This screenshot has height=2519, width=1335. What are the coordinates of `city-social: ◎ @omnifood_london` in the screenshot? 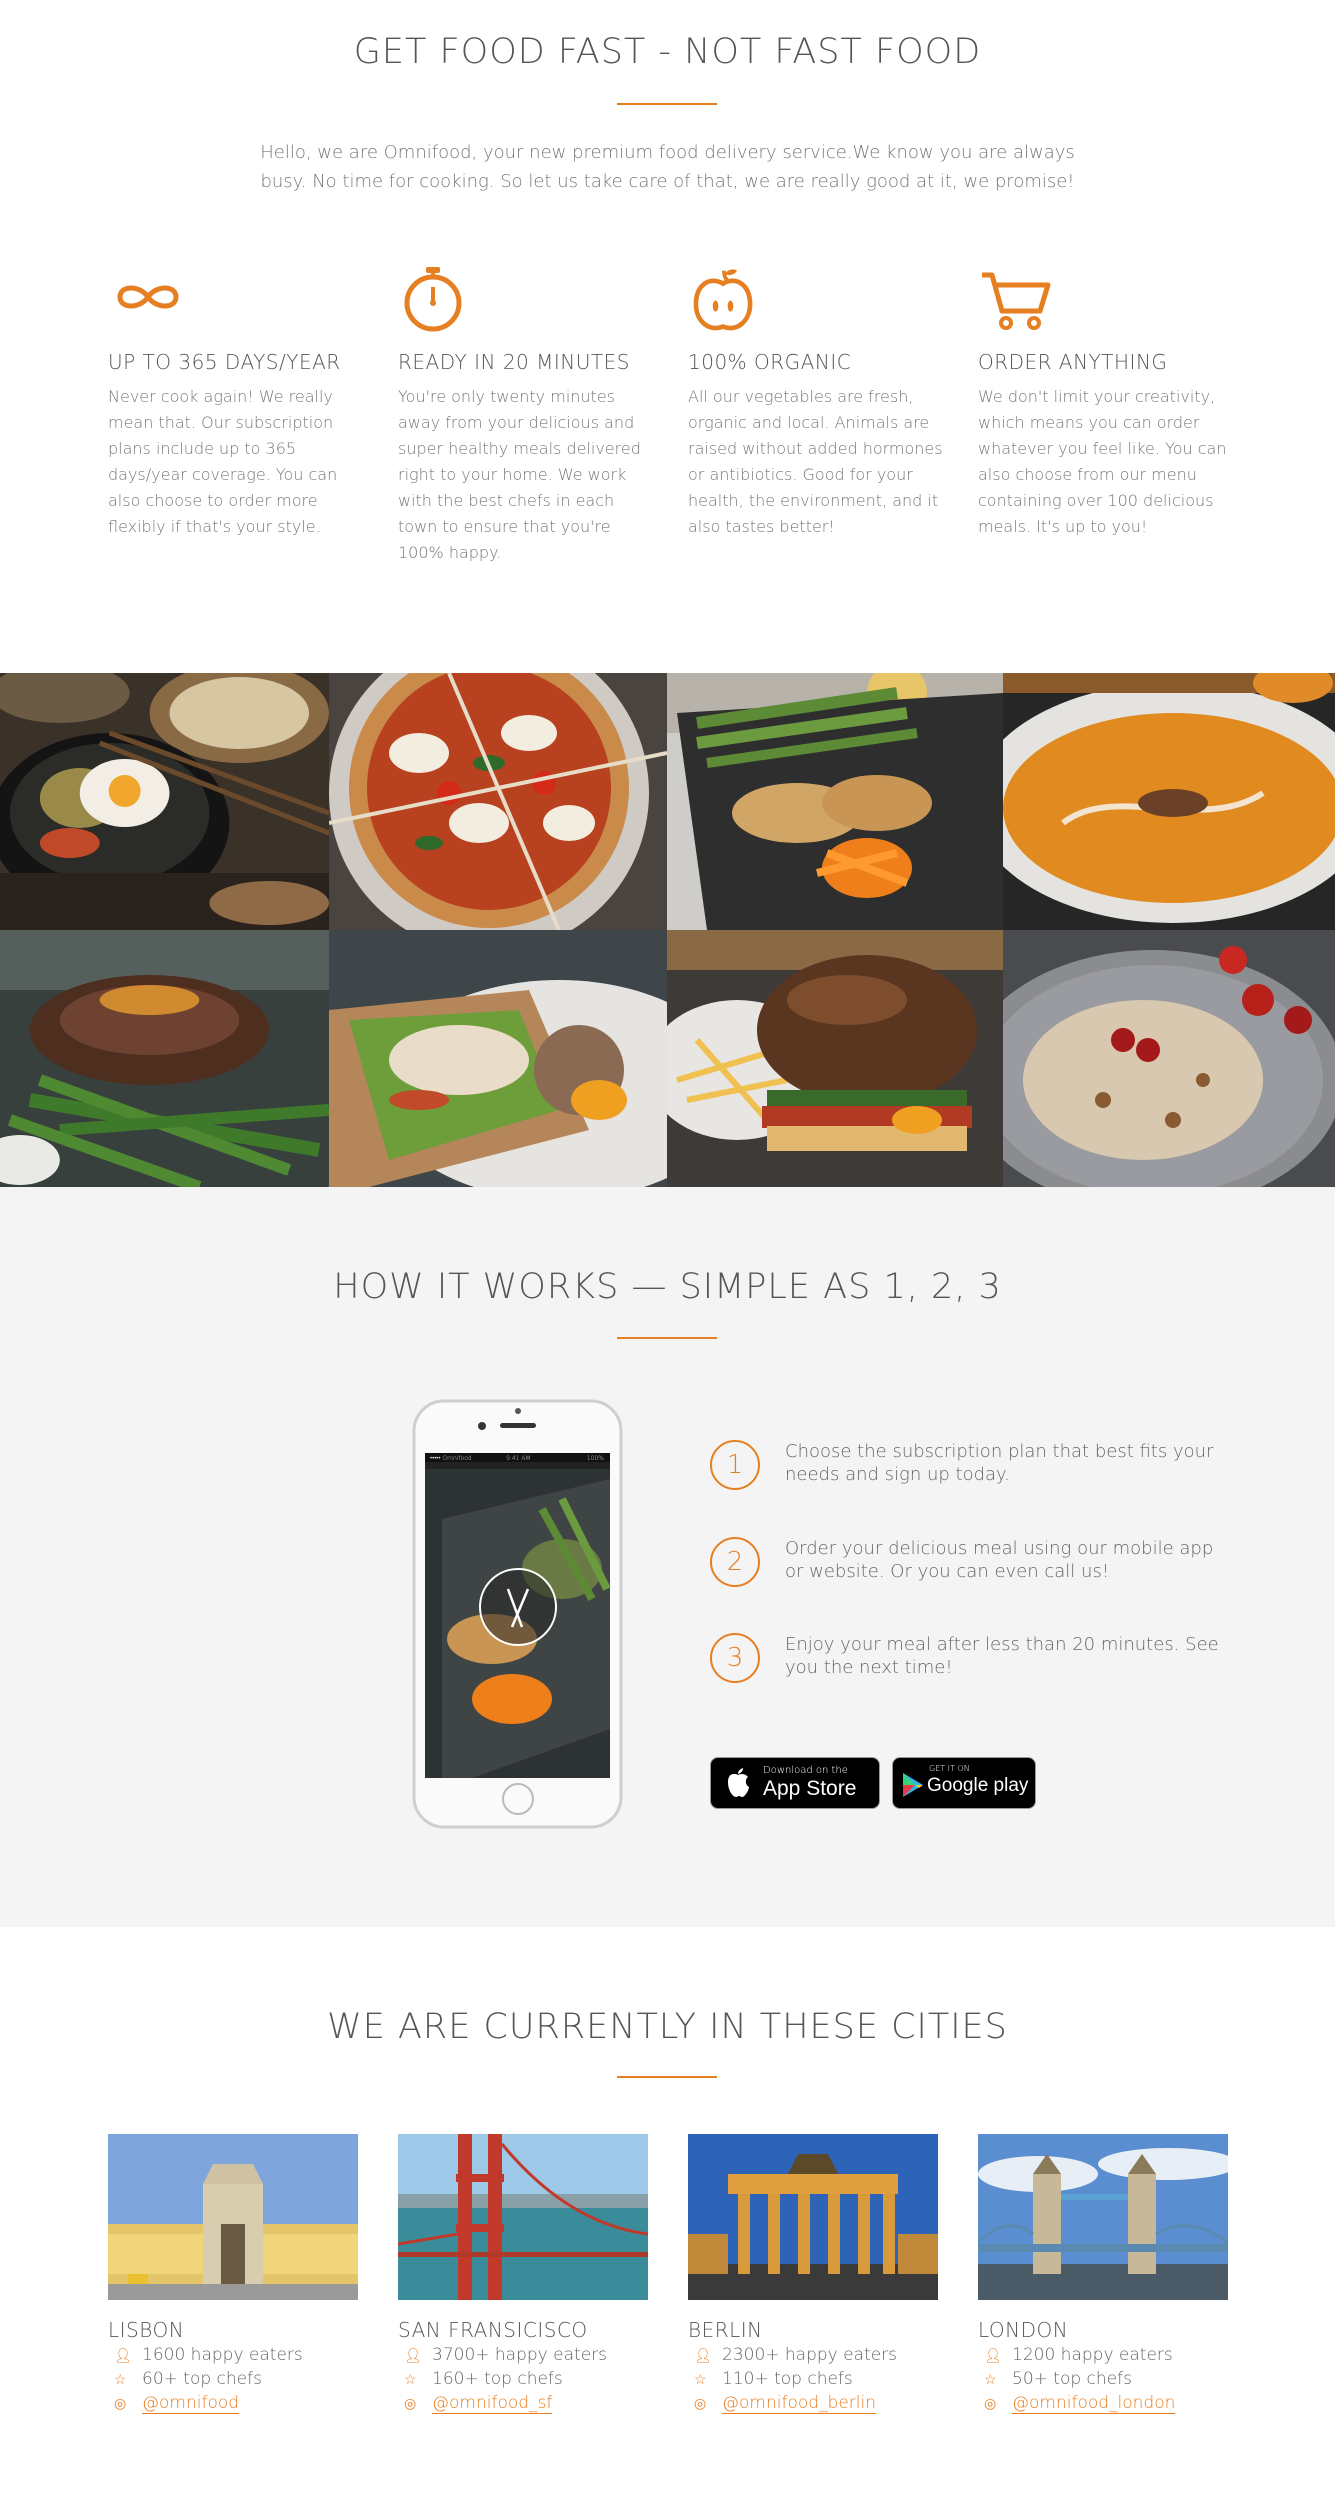 It's located at (1103, 2403).